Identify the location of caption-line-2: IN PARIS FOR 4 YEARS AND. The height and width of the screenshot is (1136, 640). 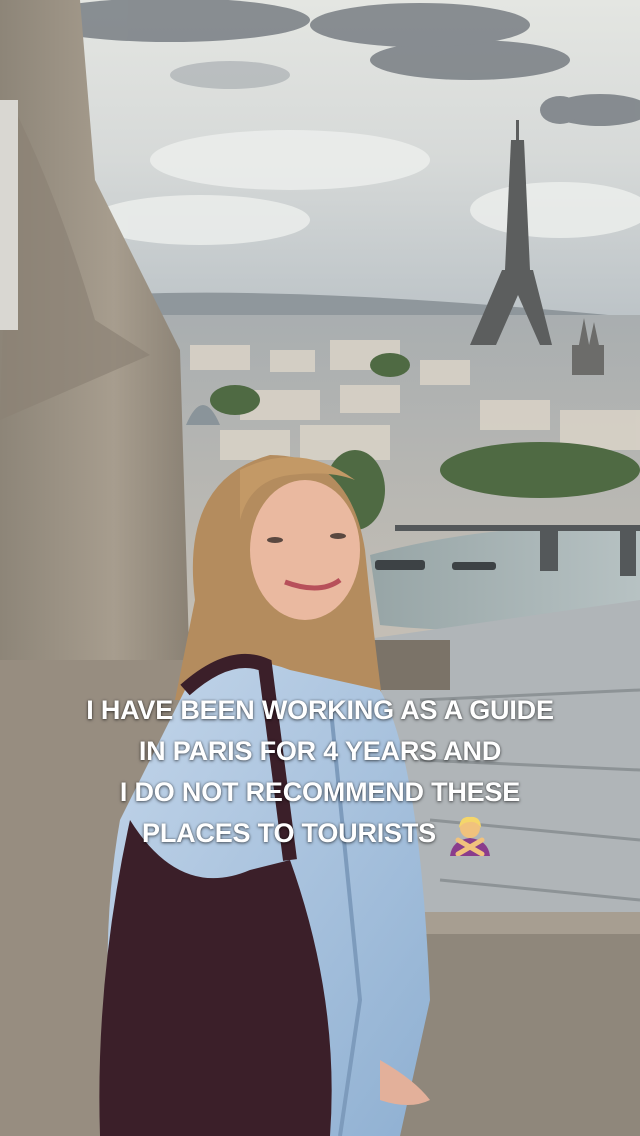
(320, 751).